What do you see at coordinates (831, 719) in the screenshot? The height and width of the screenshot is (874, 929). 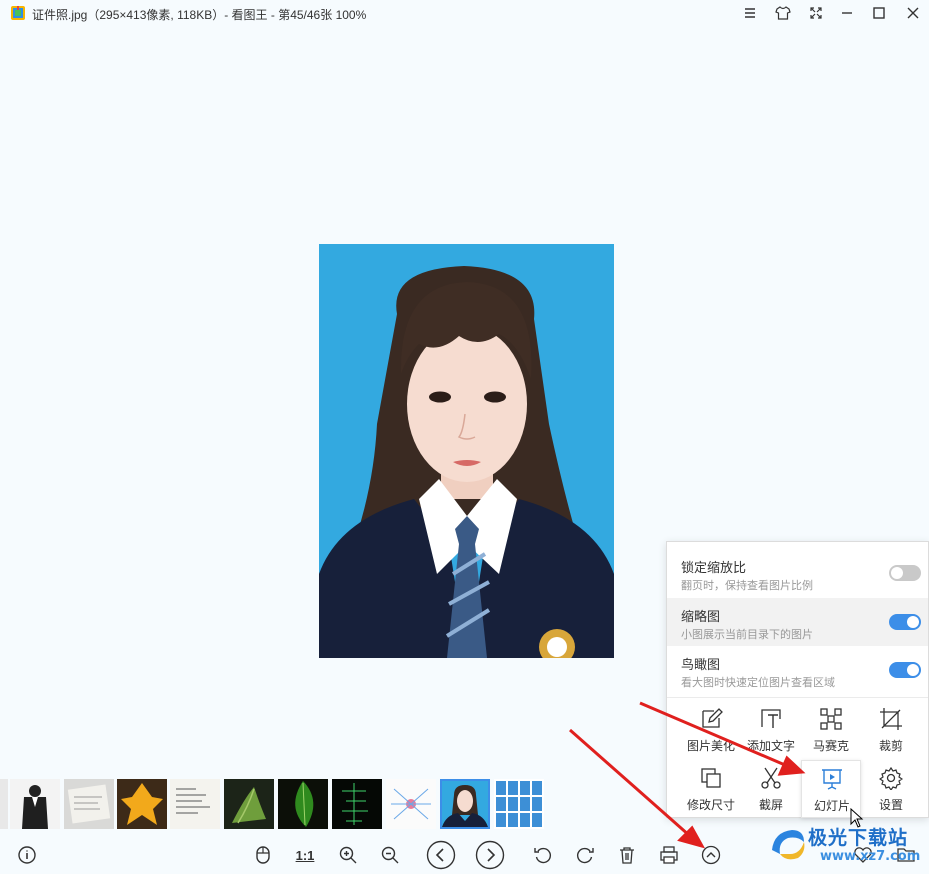 I see `mosaic-icon` at bounding box center [831, 719].